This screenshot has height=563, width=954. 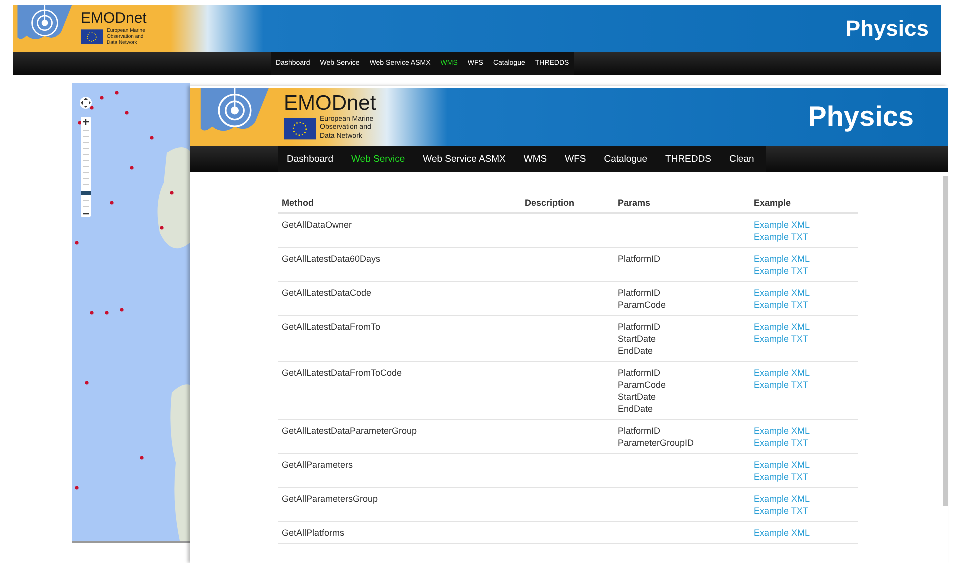 What do you see at coordinates (626, 159) in the screenshot?
I see `nav-link: Catalogue` at bounding box center [626, 159].